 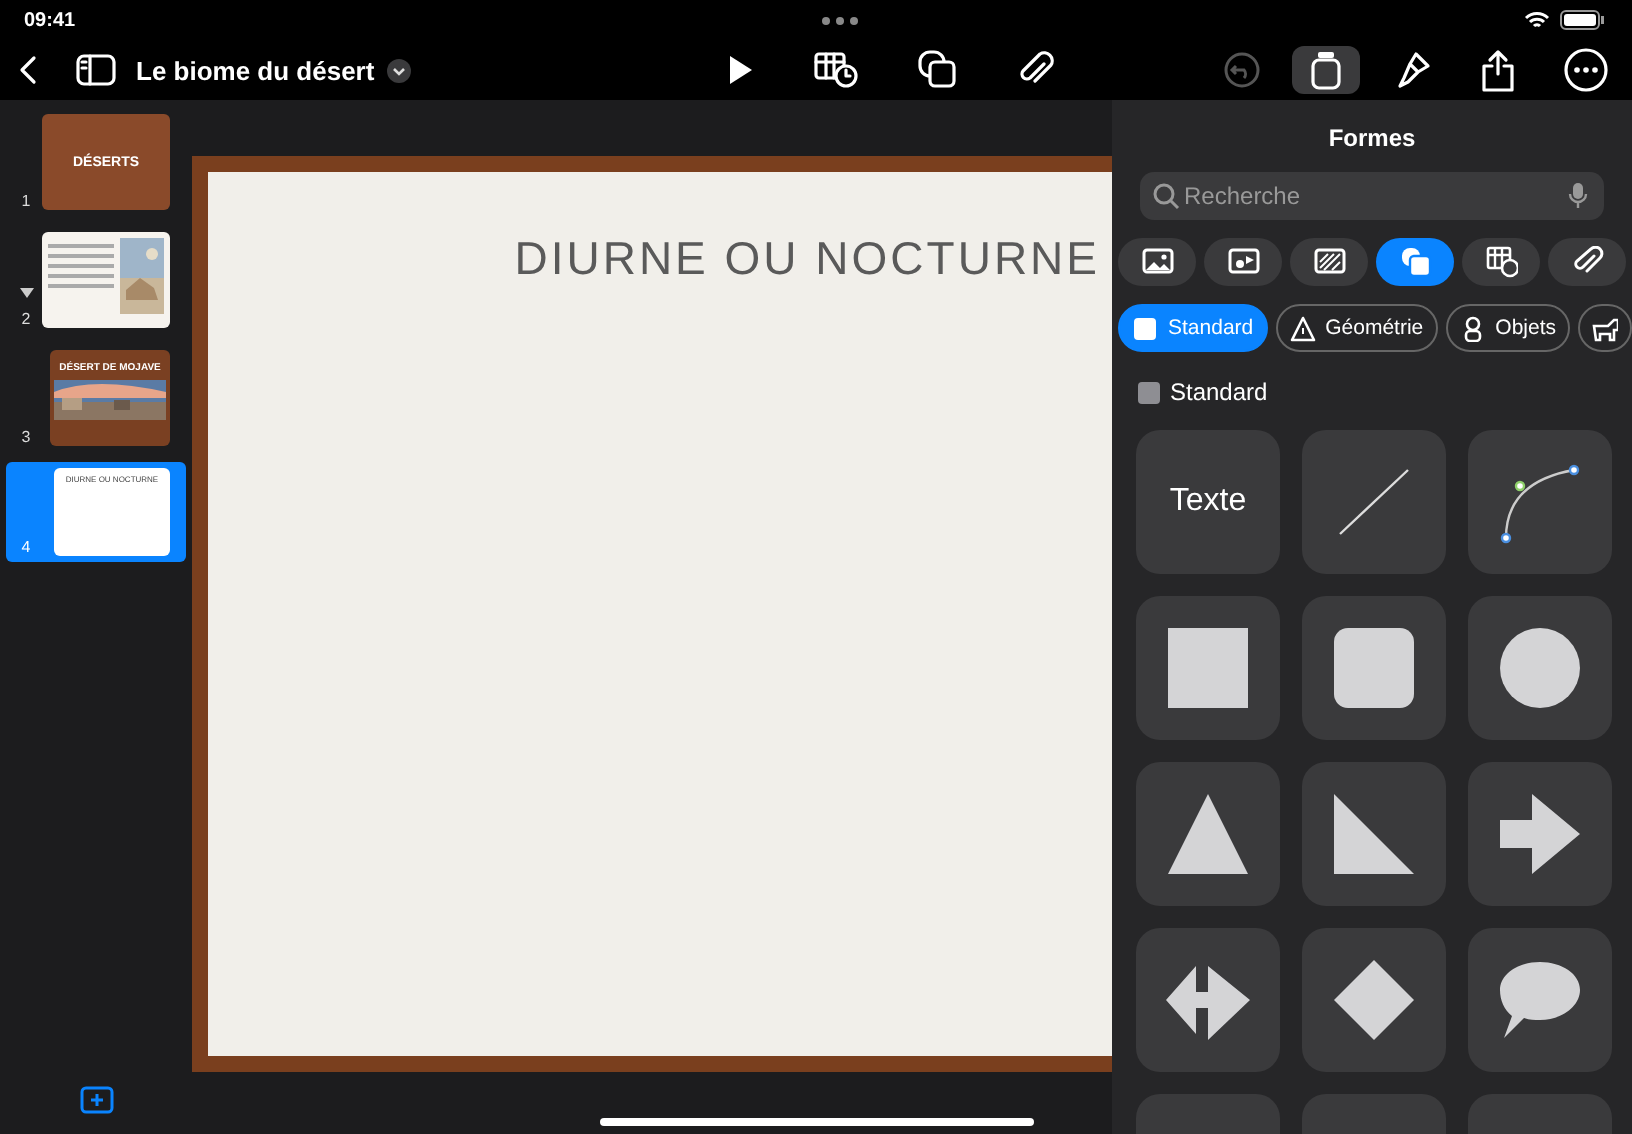 I want to click on search-field: Recherche, so click(x=1372, y=196).